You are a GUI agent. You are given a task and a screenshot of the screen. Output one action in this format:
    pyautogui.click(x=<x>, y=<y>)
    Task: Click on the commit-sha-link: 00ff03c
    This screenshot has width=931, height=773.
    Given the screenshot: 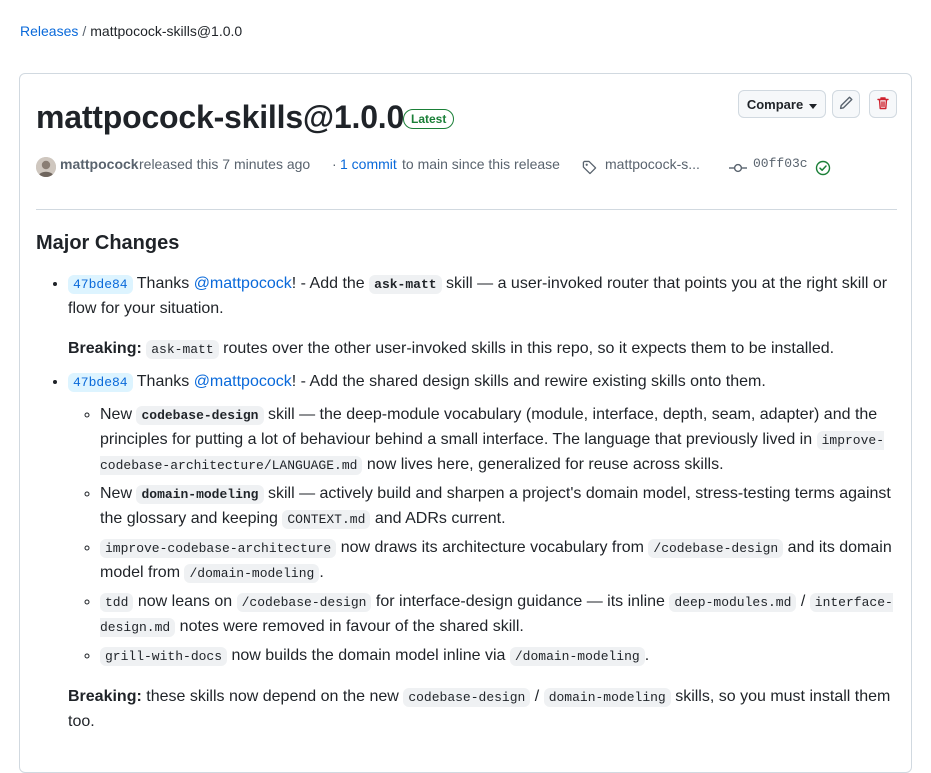 What is the action you would take?
    pyautogui.click(x=780, y=163)
    